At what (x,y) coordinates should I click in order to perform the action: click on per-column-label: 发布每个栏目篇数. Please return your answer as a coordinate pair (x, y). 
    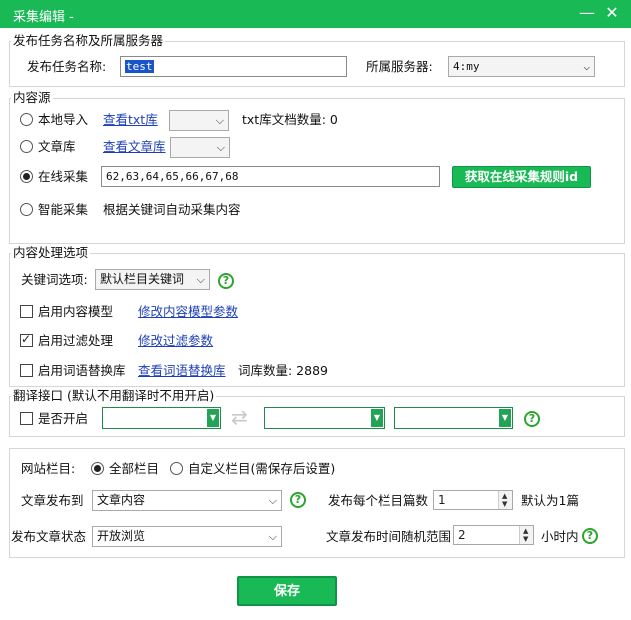
    Looking at the image, I should click on (378, 500).